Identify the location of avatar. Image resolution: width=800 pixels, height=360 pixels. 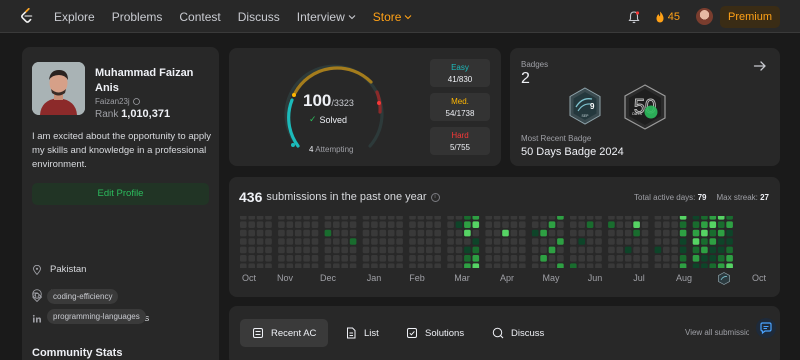
(704, 16).